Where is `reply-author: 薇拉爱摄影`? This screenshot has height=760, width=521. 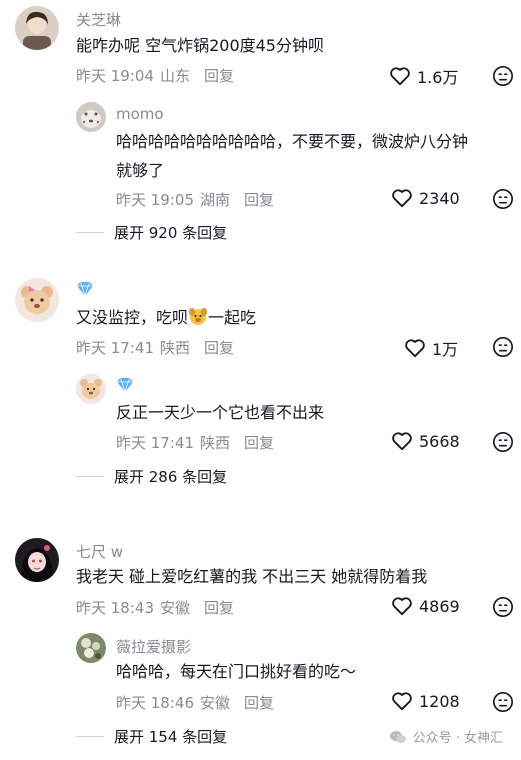 reply-author: 薇拉爱摄影 is located at coordinates (153, 646).